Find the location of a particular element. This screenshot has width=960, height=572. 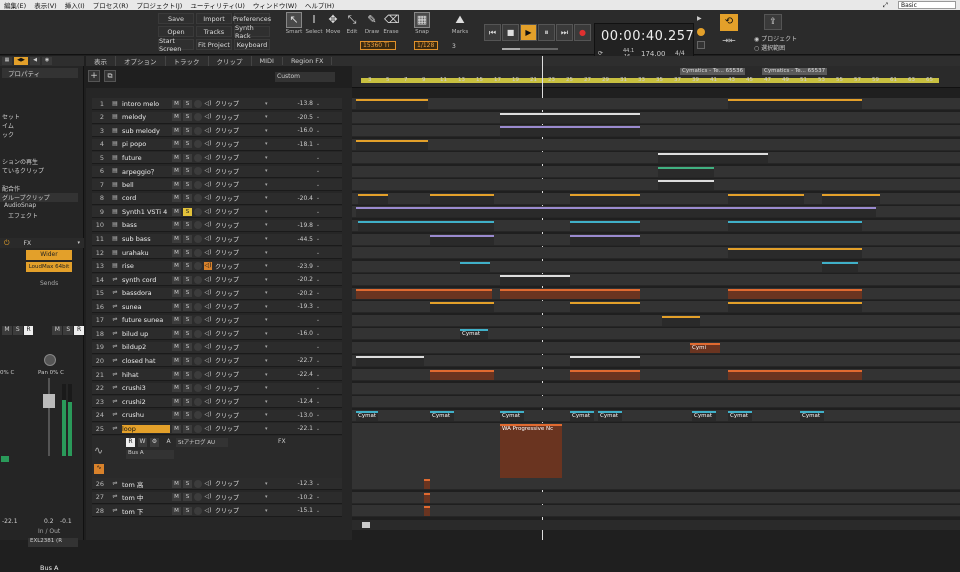

track-row: 10 ▤ bass M S ◁) クリップ ▾ -19.8 ⌄ is located at coordinates (217, 225).